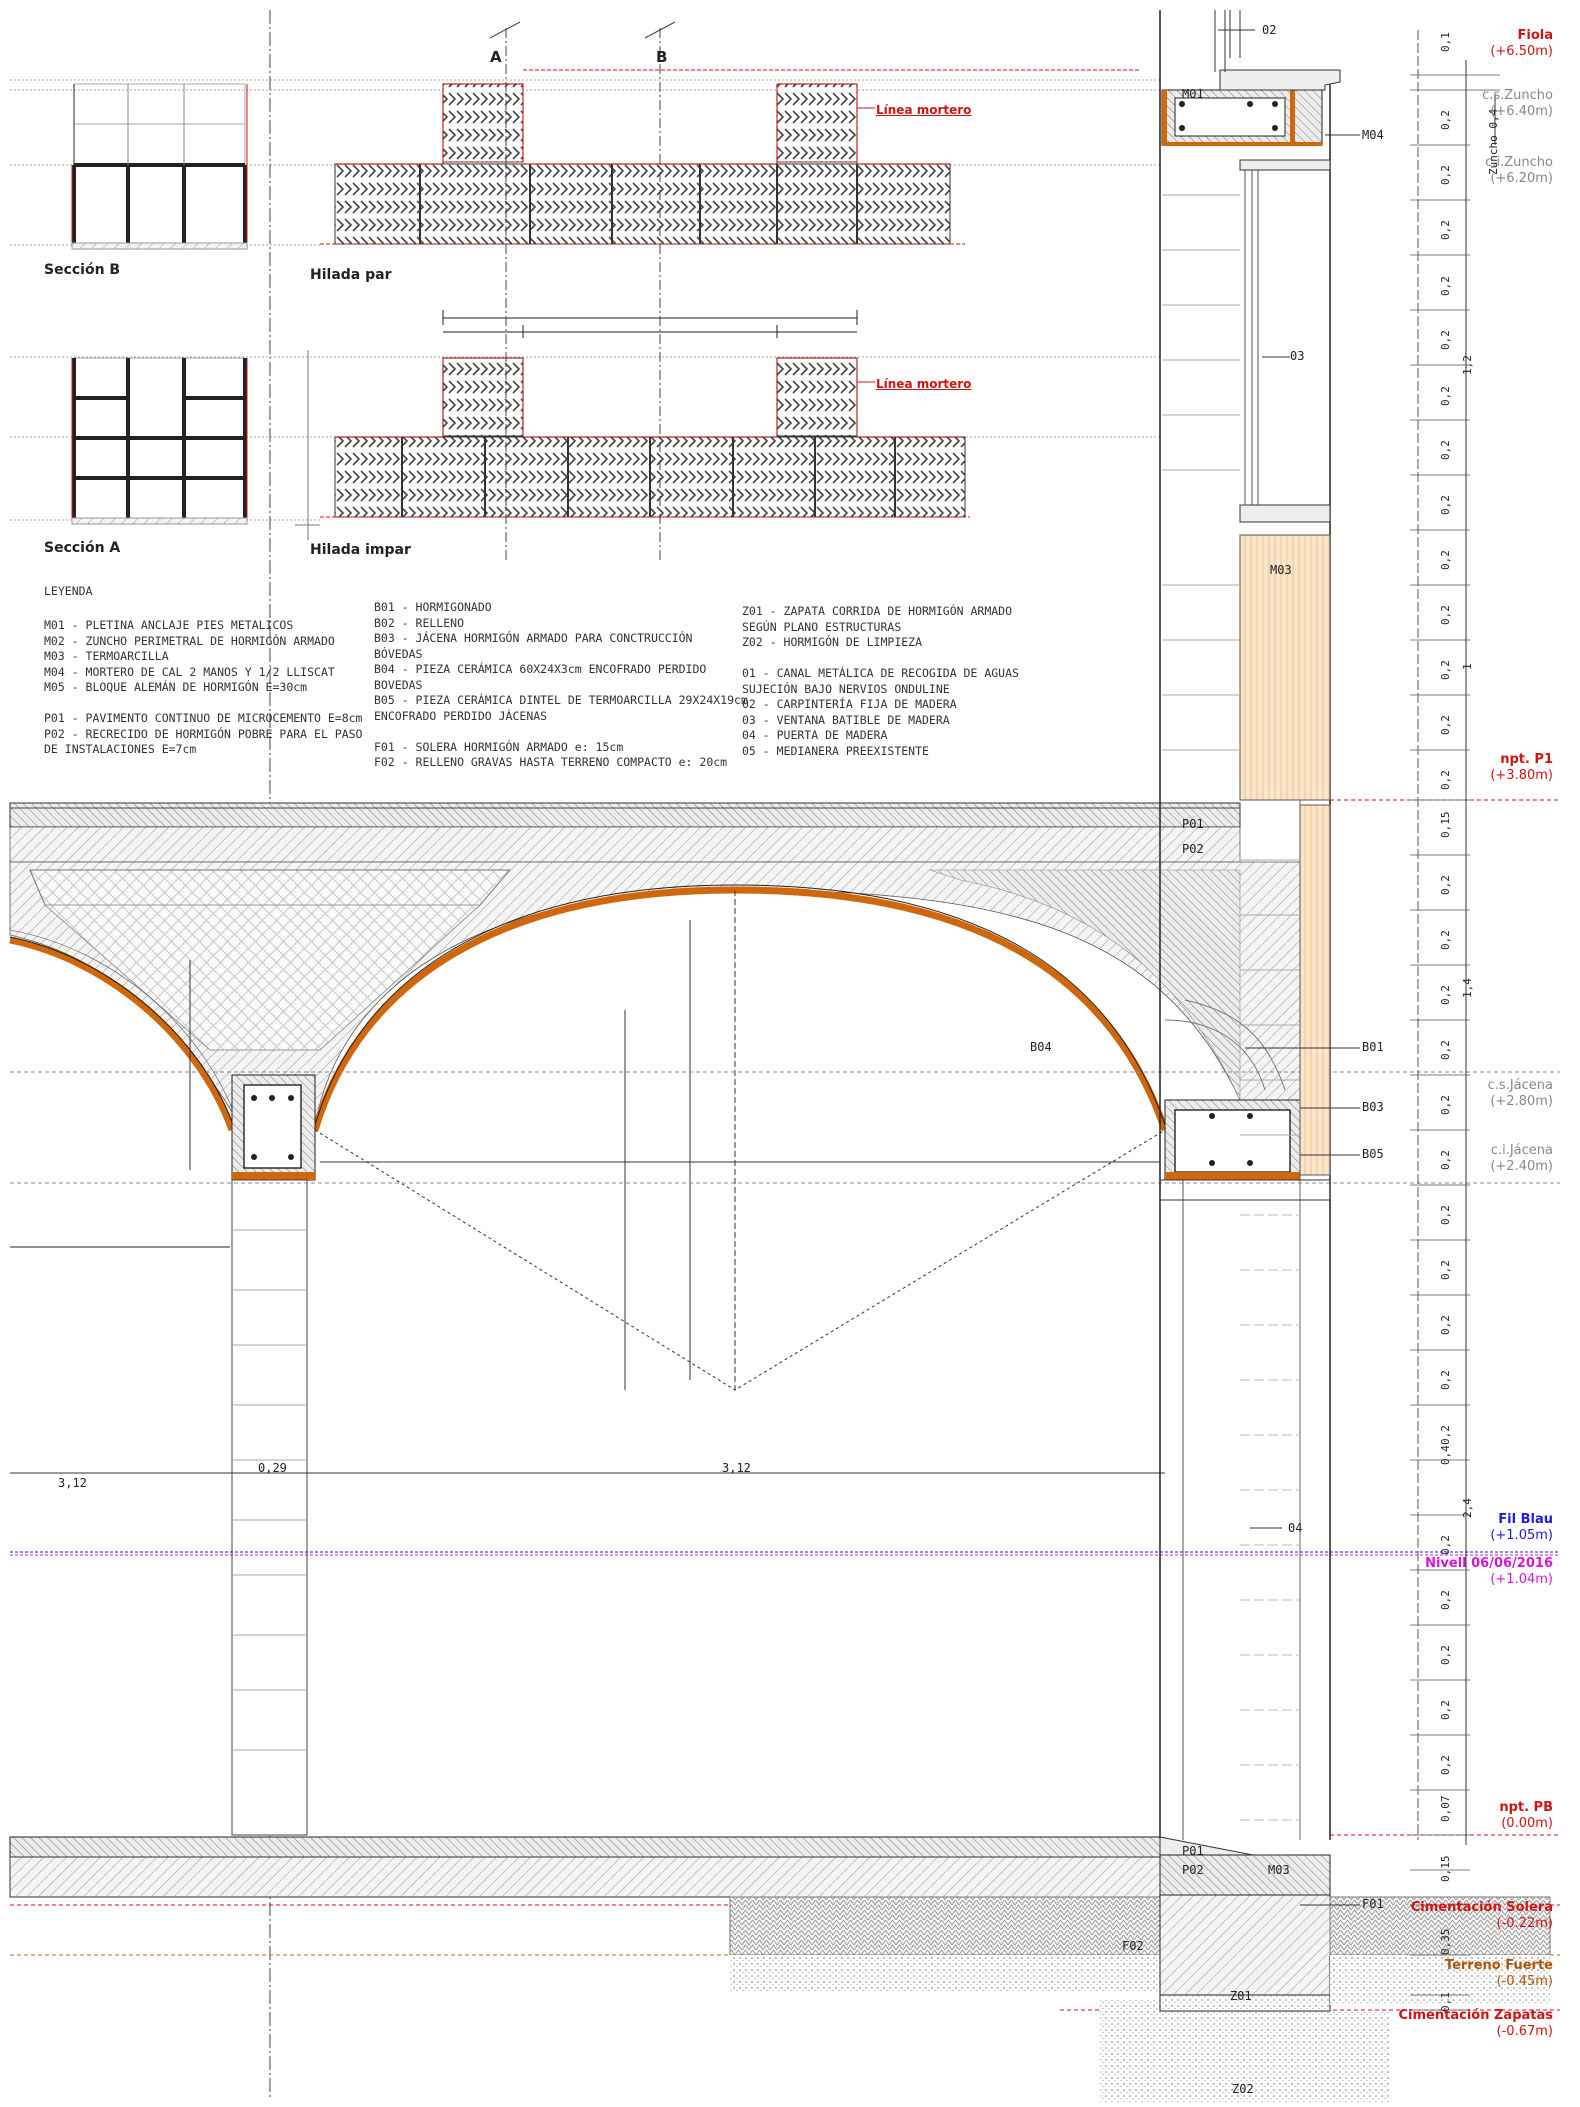  Describe the element at coordinates (880, 659) in the screenshot. I see `legend-line` at that location.